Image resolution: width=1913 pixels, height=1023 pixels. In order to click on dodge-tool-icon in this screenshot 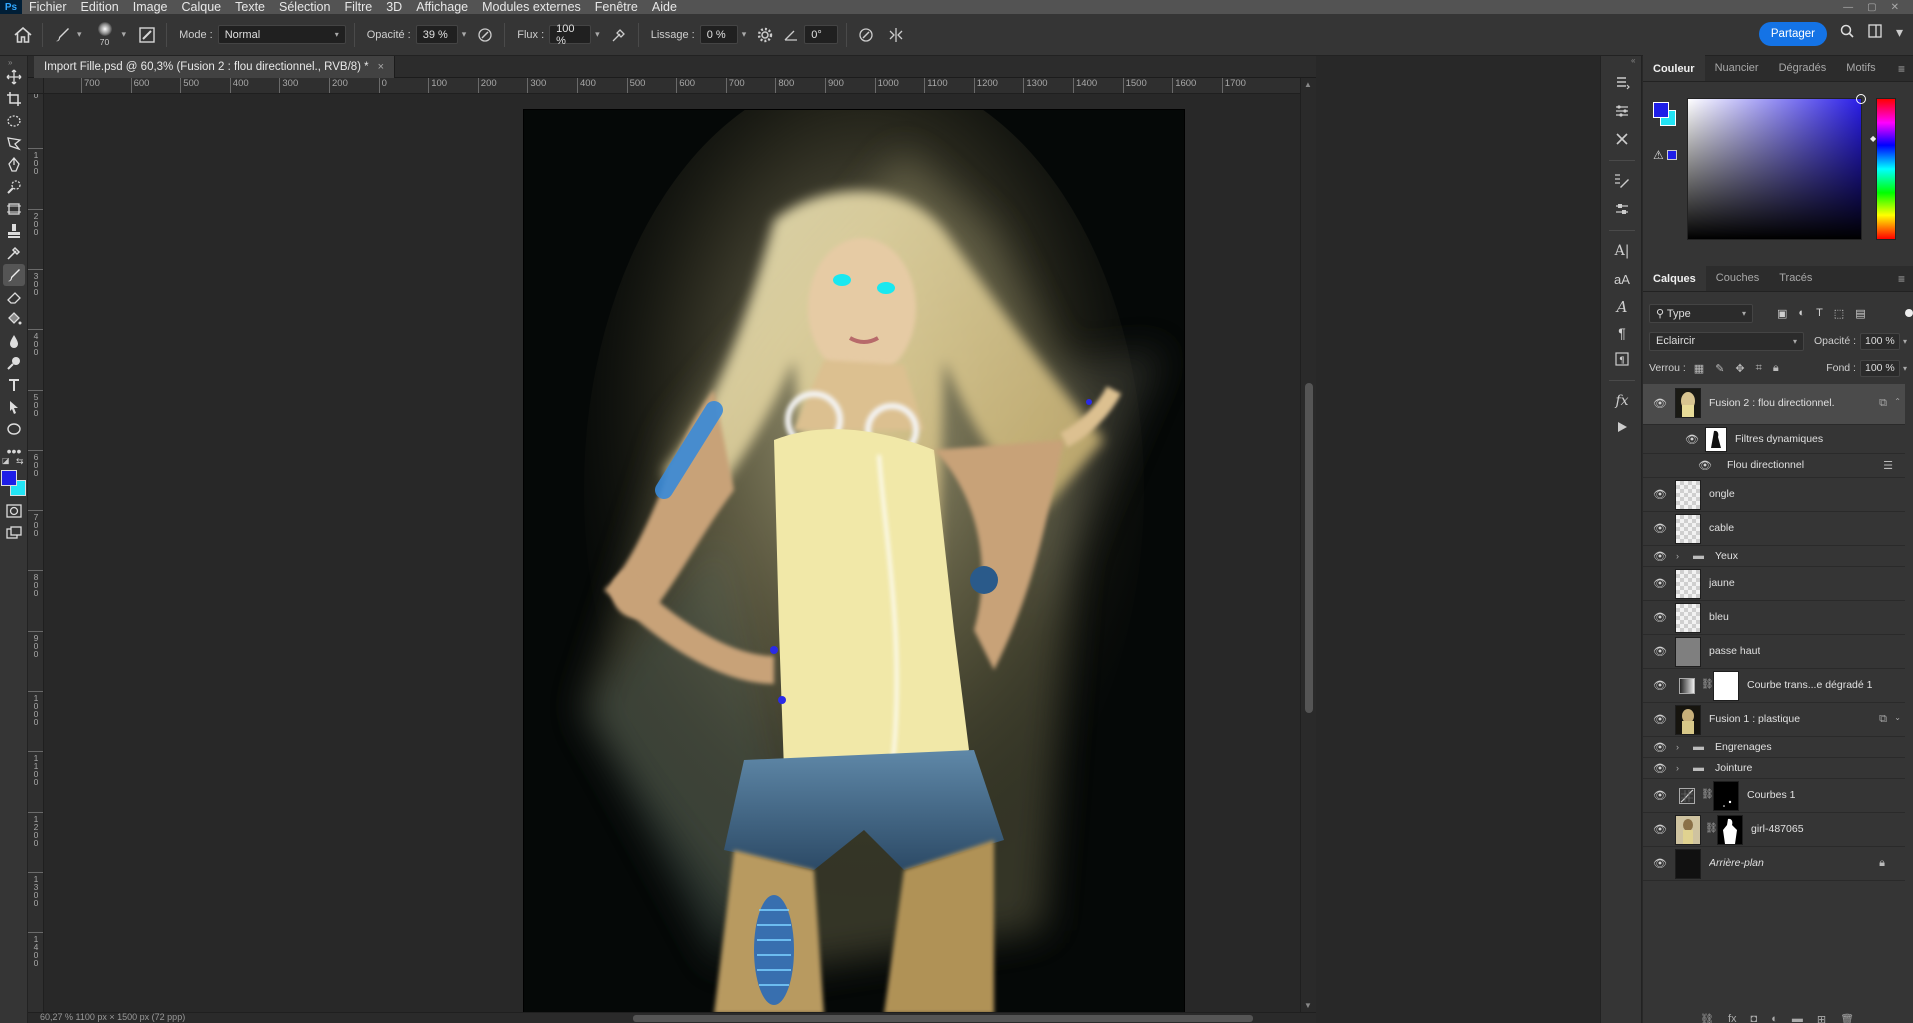, I will do `click(14, 363)`.